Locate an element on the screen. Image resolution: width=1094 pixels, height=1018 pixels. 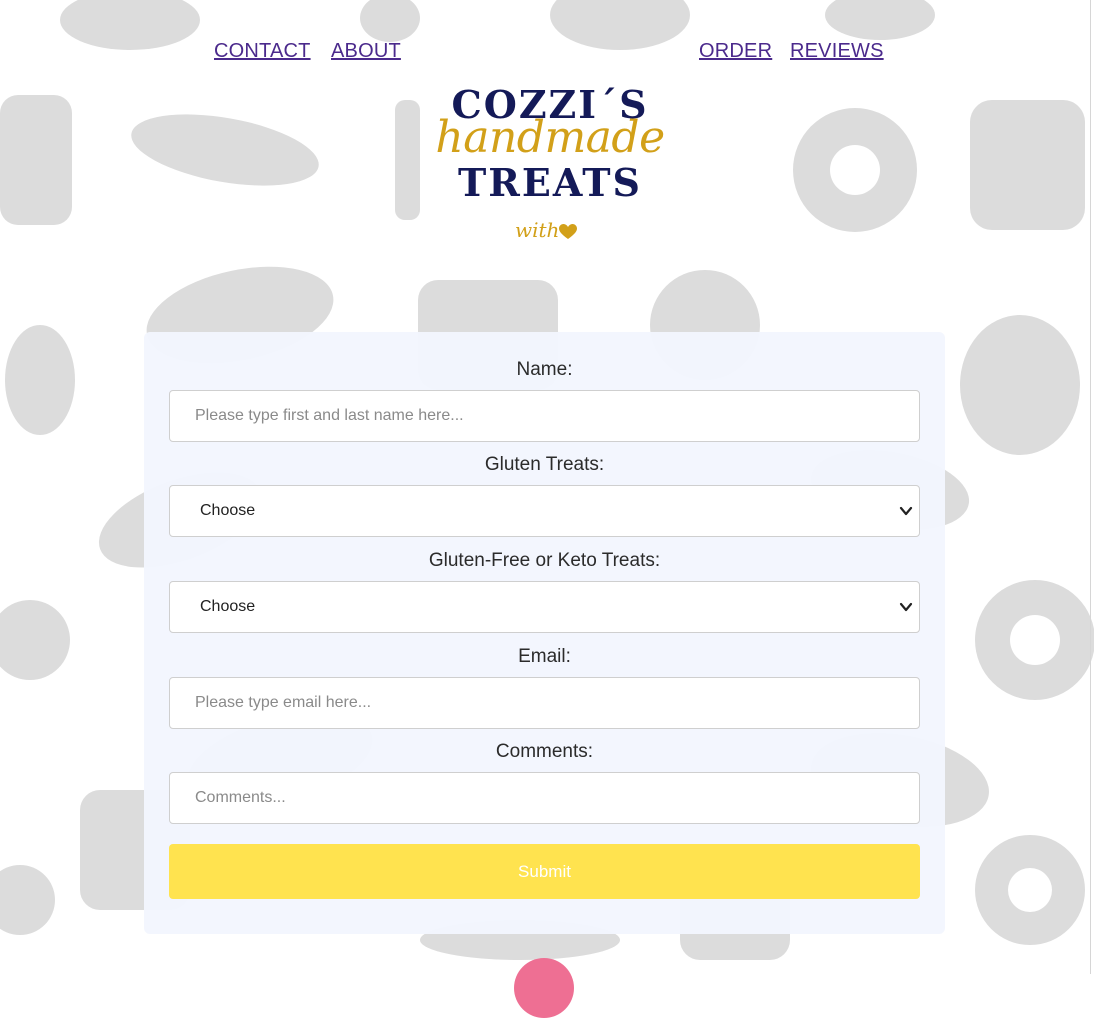
gluten-treats-selected-value: Choose is located at coordinates (228, 510).